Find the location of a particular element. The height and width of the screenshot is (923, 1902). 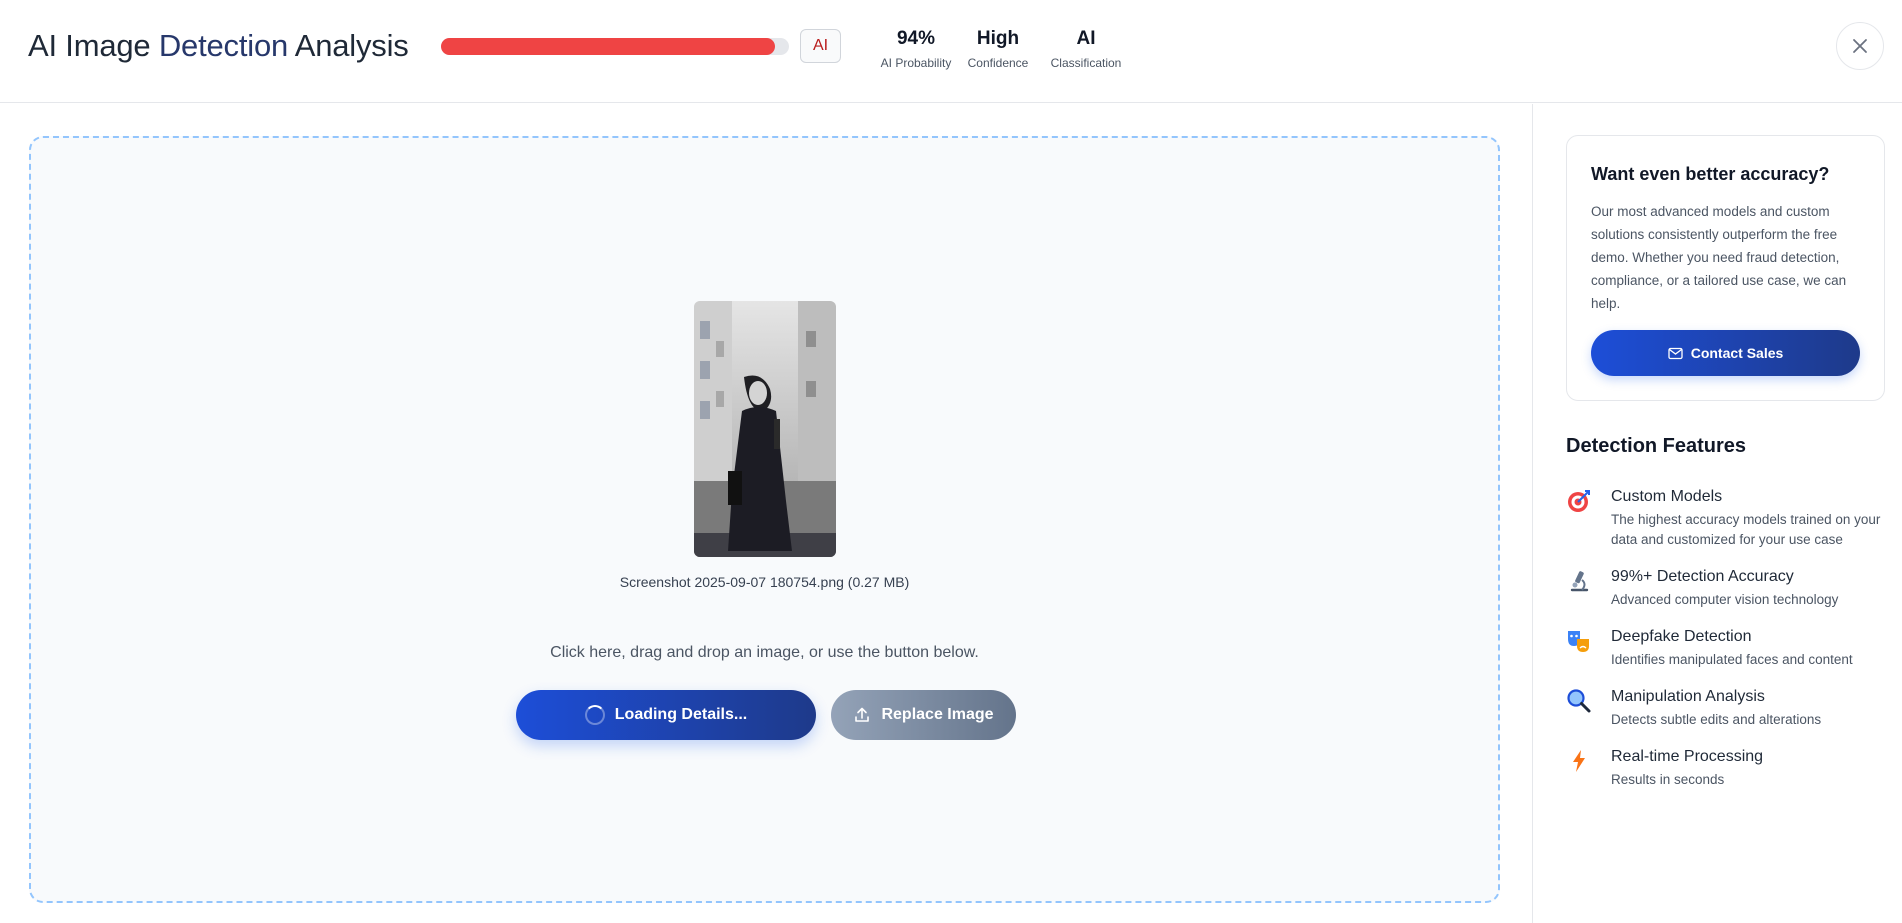

uploaded-image-preview is located at coordinates (765, 429).